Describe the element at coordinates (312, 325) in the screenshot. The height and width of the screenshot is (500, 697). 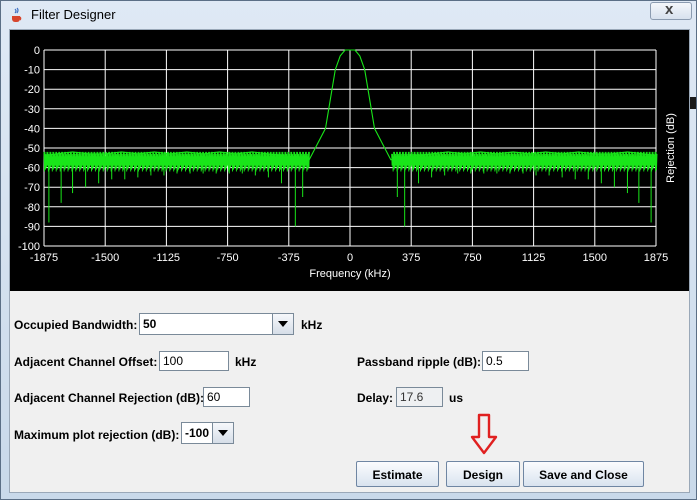
I see `occupied-bandwidth-unit: kHz` at that location.